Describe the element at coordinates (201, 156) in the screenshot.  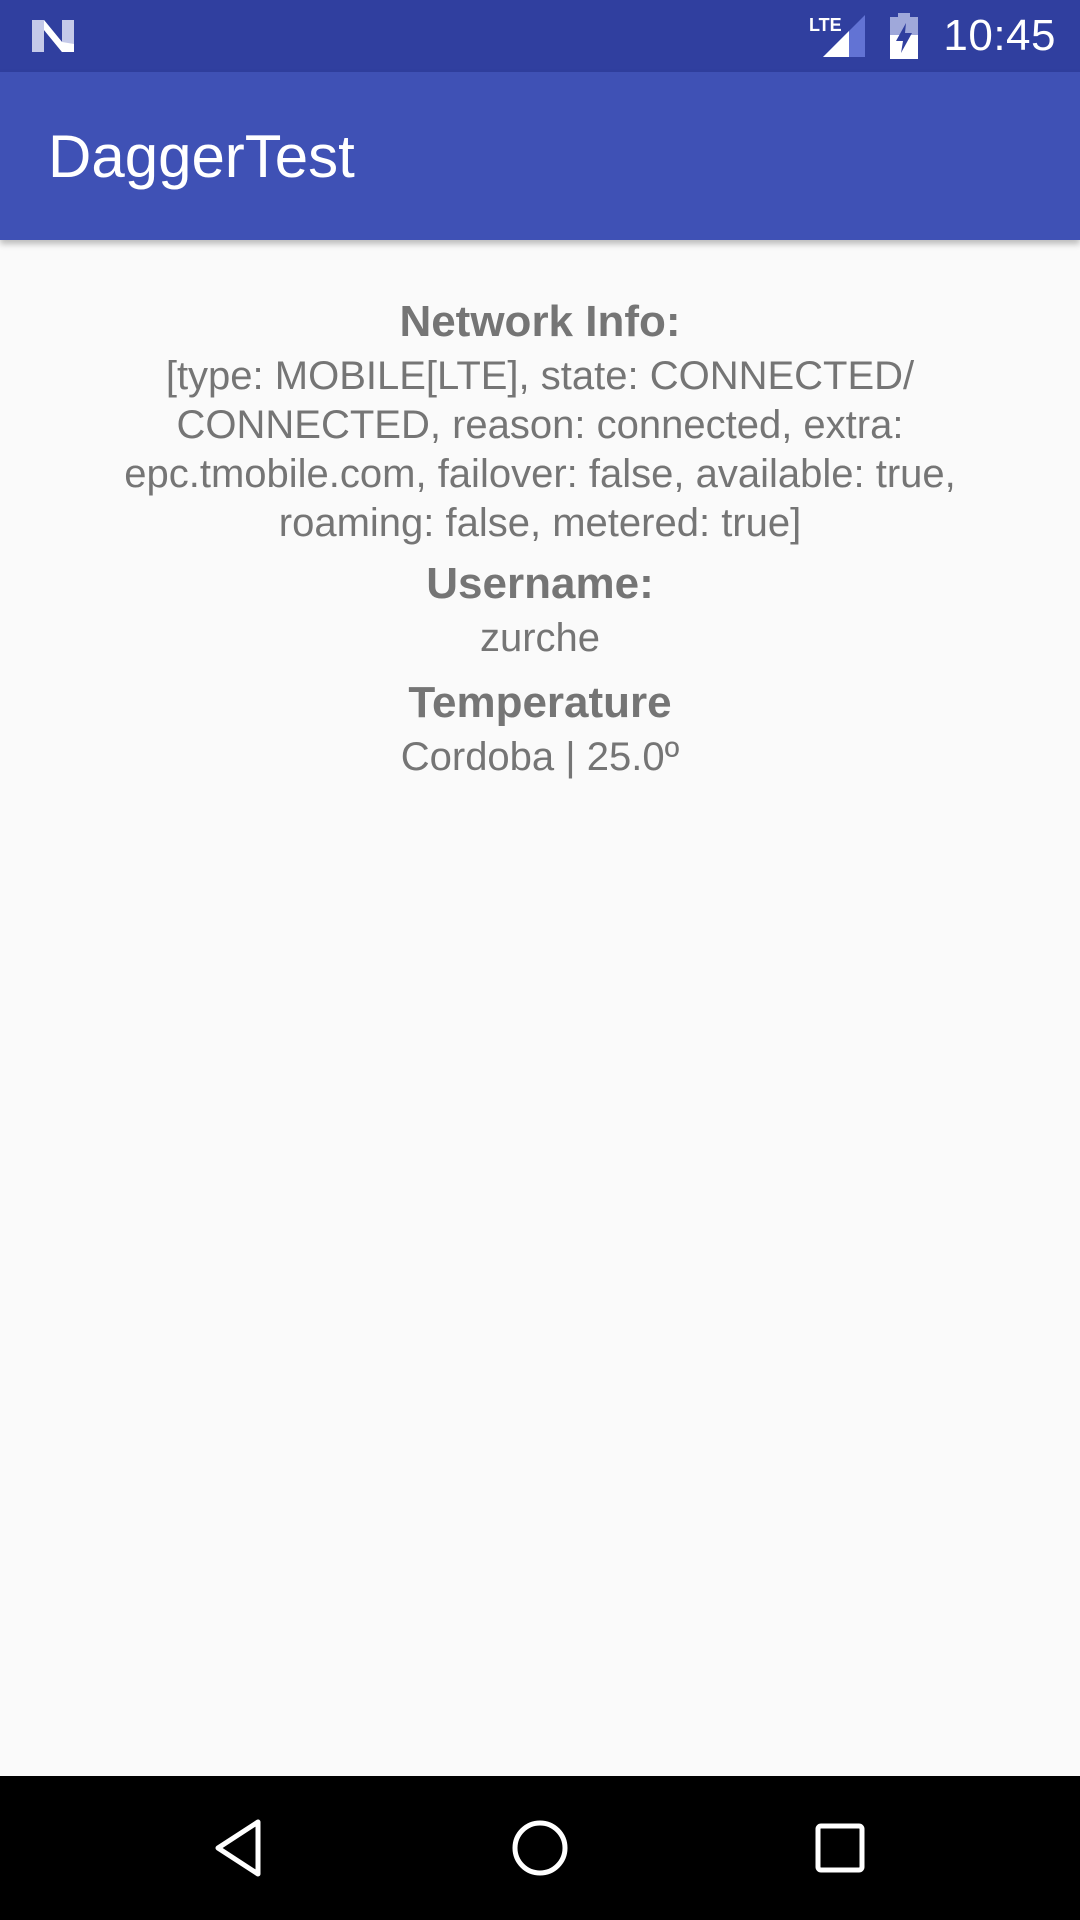
I see `app-title: DaggerTest` at that location.